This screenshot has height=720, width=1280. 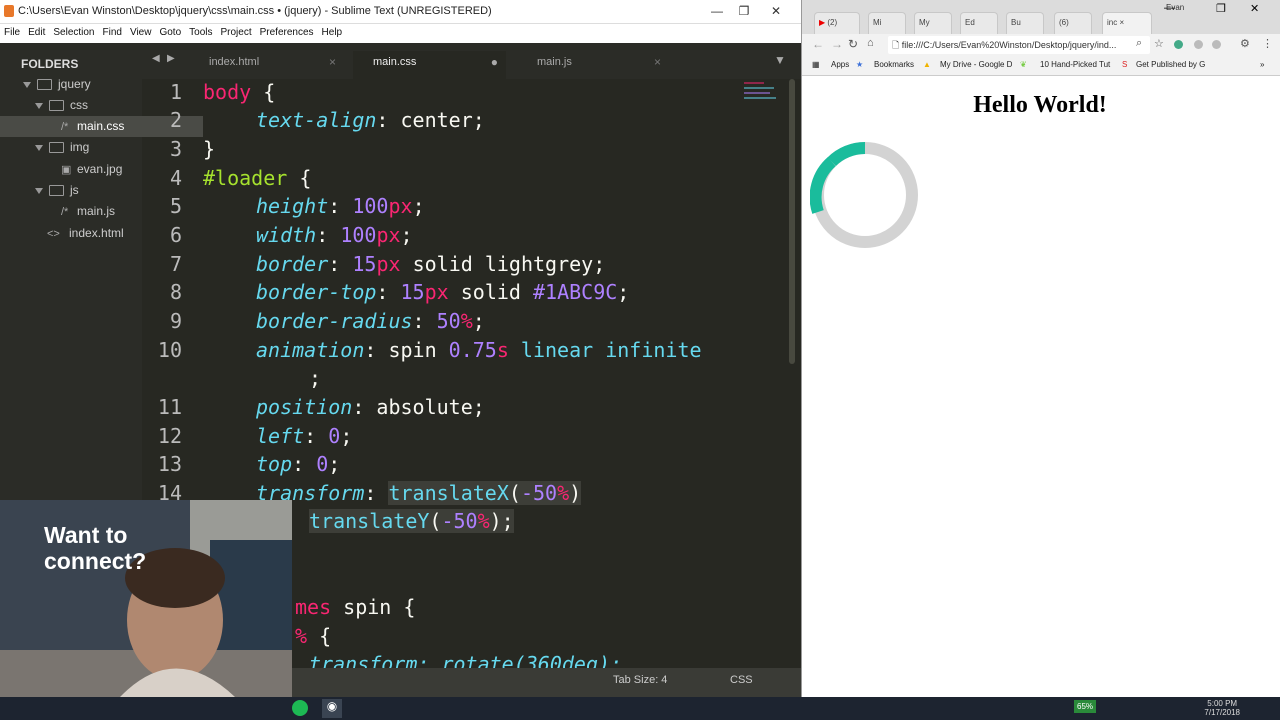 What do you see at coordinates (170, 31) in the screenshot?
I see `menu-goto: Goto` at bounding box center [170, 31].